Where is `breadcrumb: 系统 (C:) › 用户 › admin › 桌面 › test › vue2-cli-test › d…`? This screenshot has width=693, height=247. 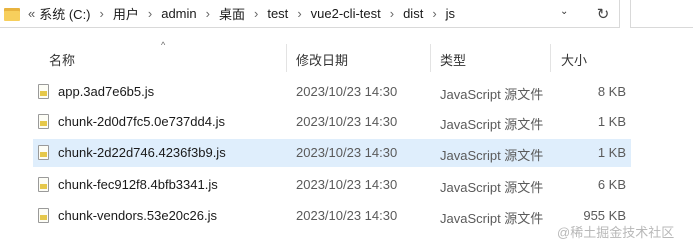 breadcrumb: 系统 (C:) › 用户 › admin › 桌面 › test › vue2-cli-test › d… is located at coordinates (247, 13).